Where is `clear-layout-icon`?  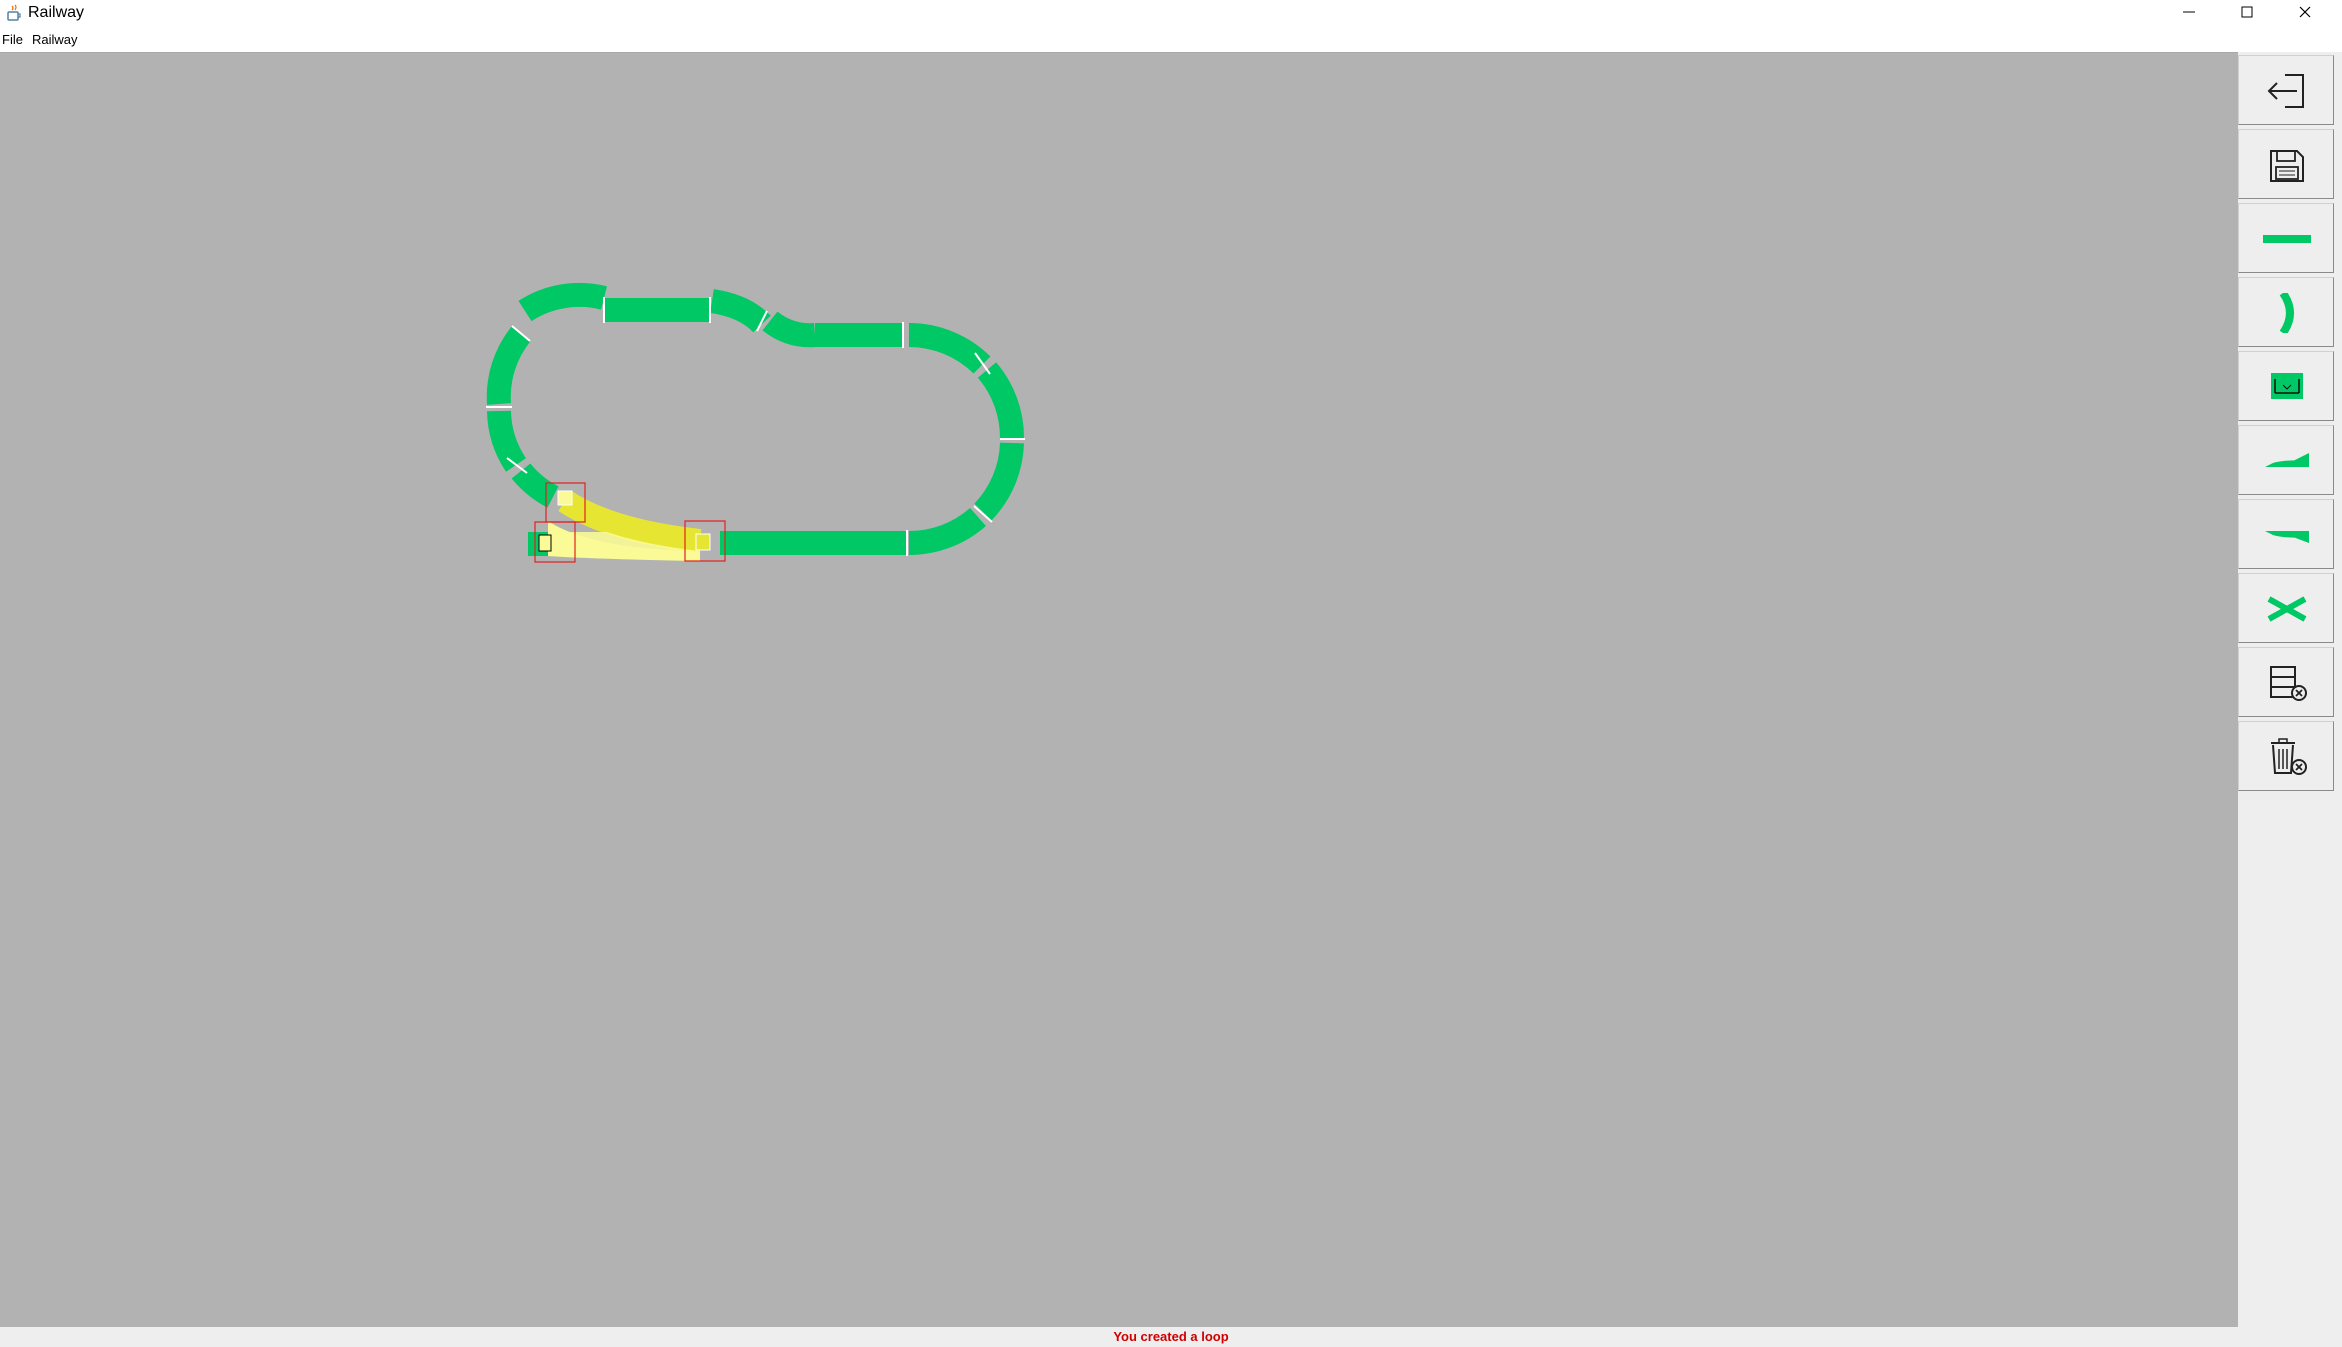 clear-layout-icon is located at coordinates (2288, 683).